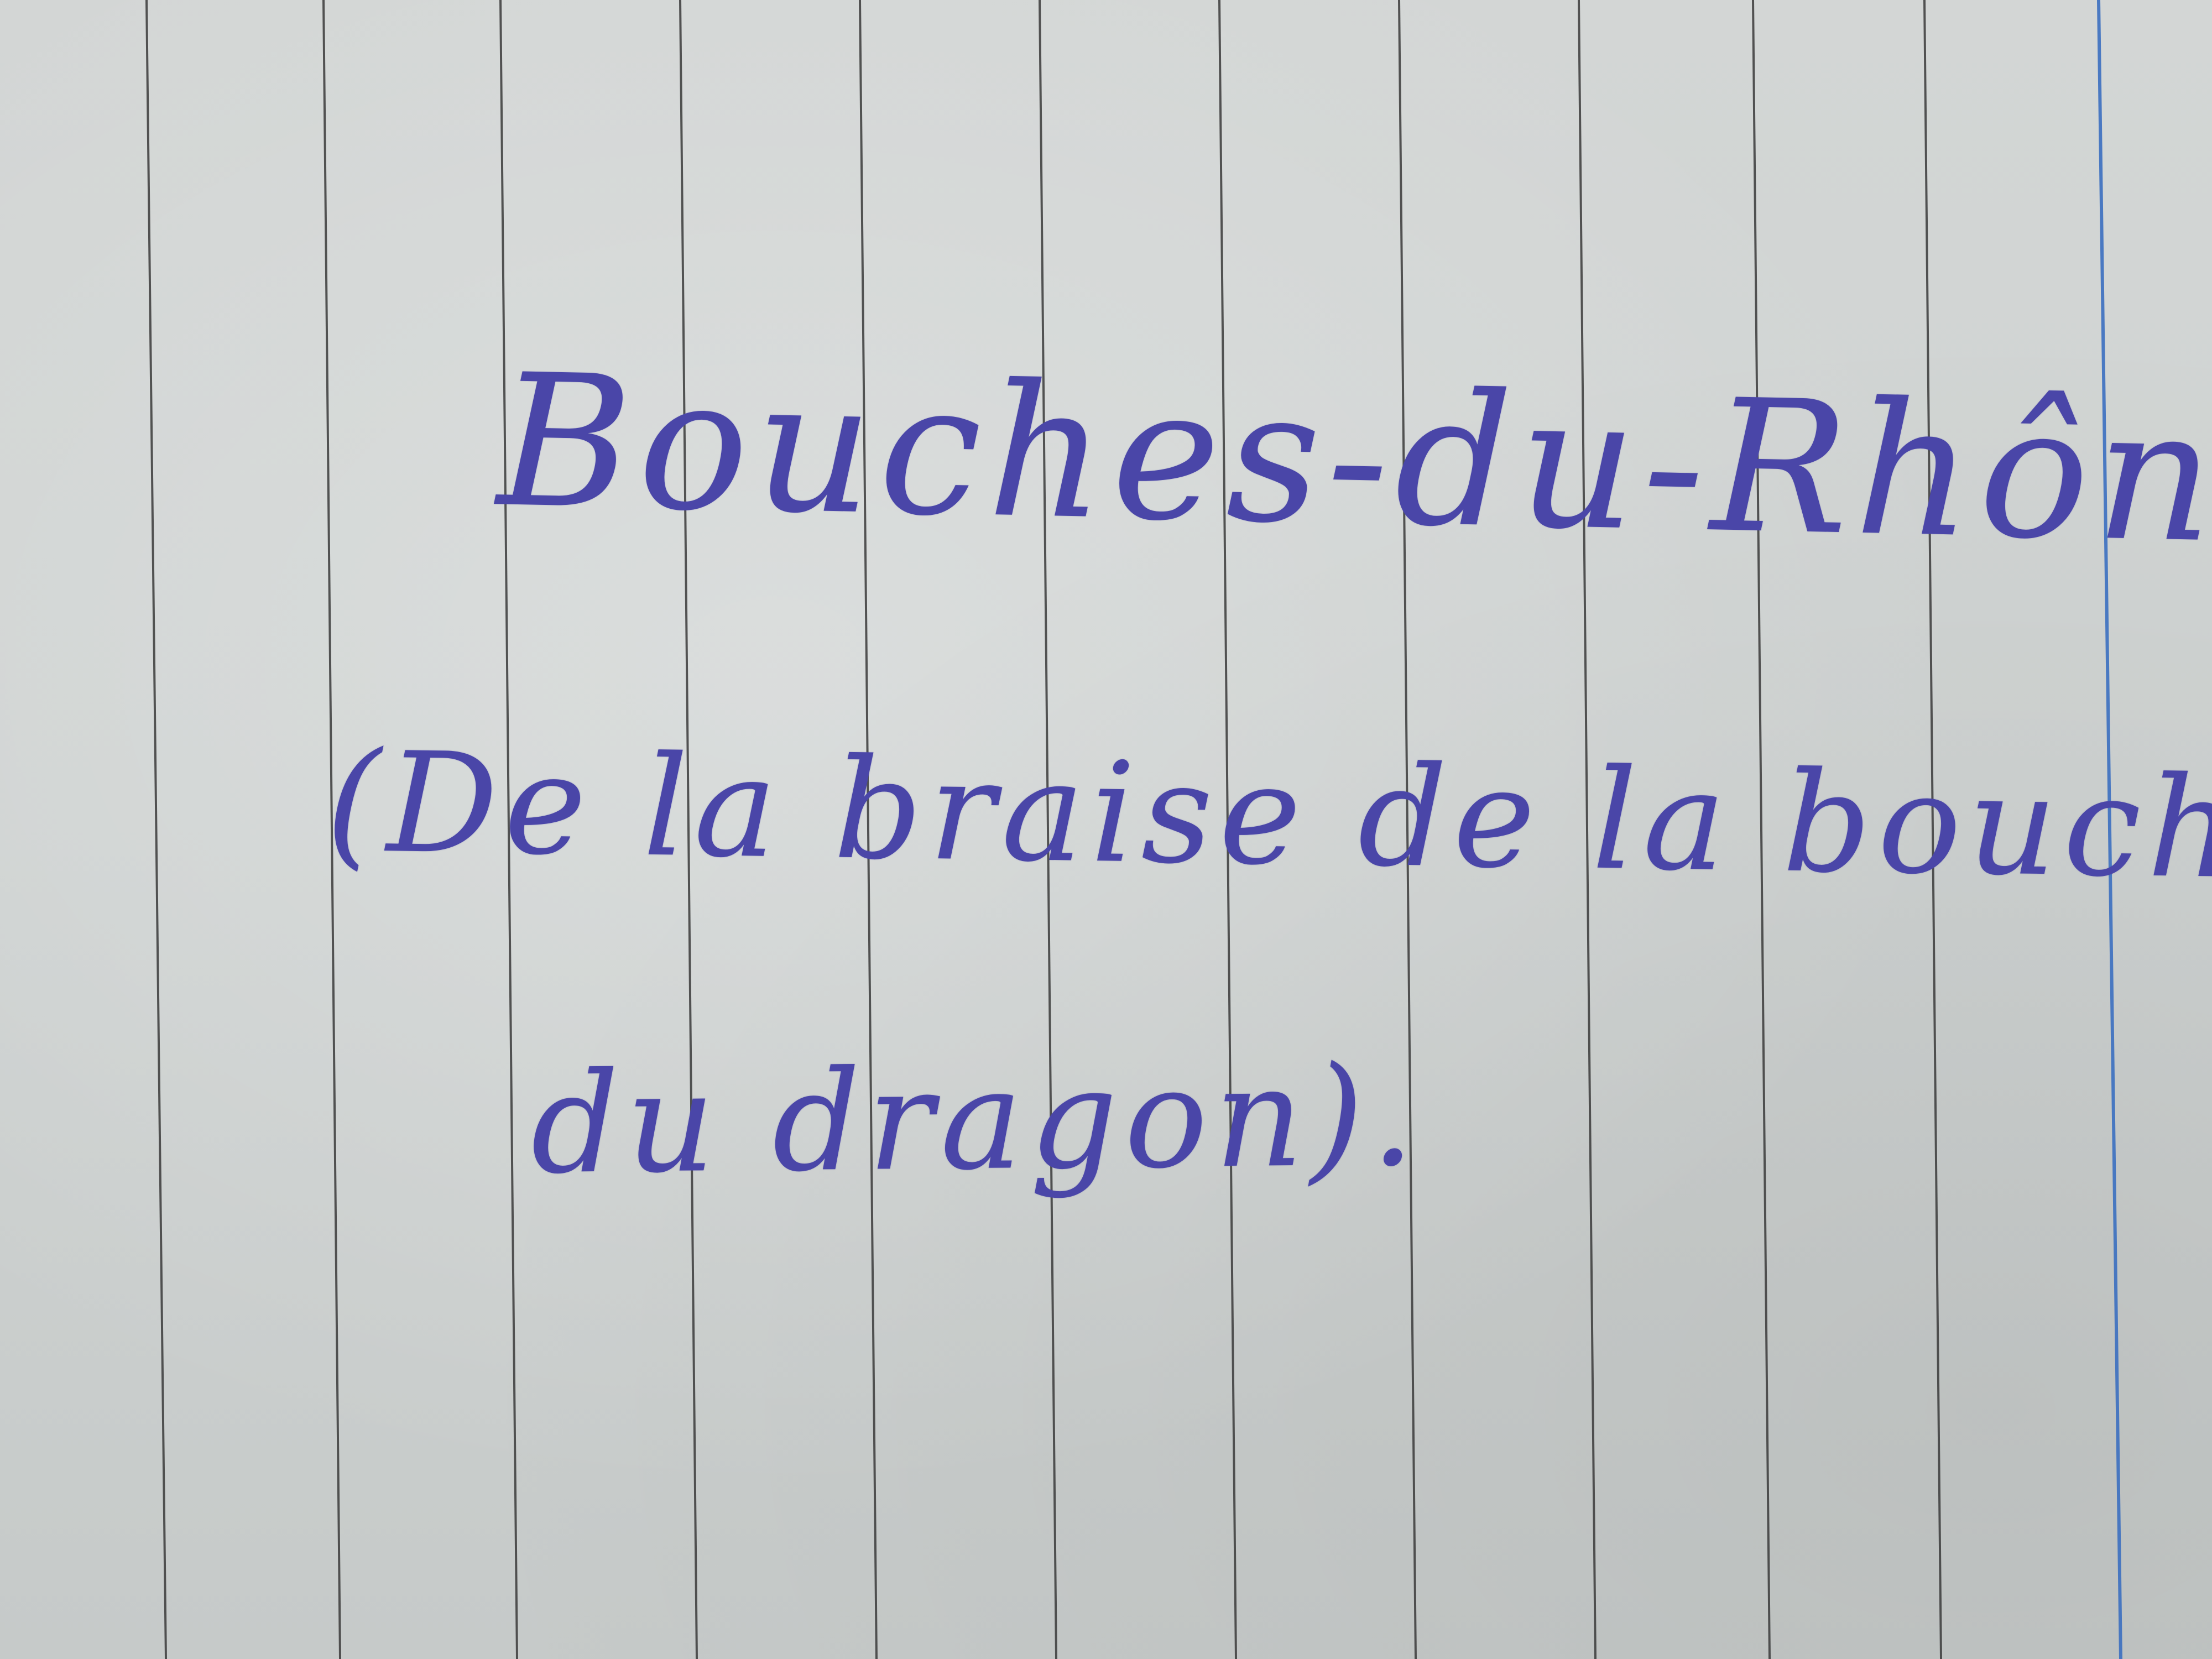  What do you see at coordinates (976, 1120) in the screenshot?
I see `note-line-3: du dragon).` at bounding box center [976, 1120].